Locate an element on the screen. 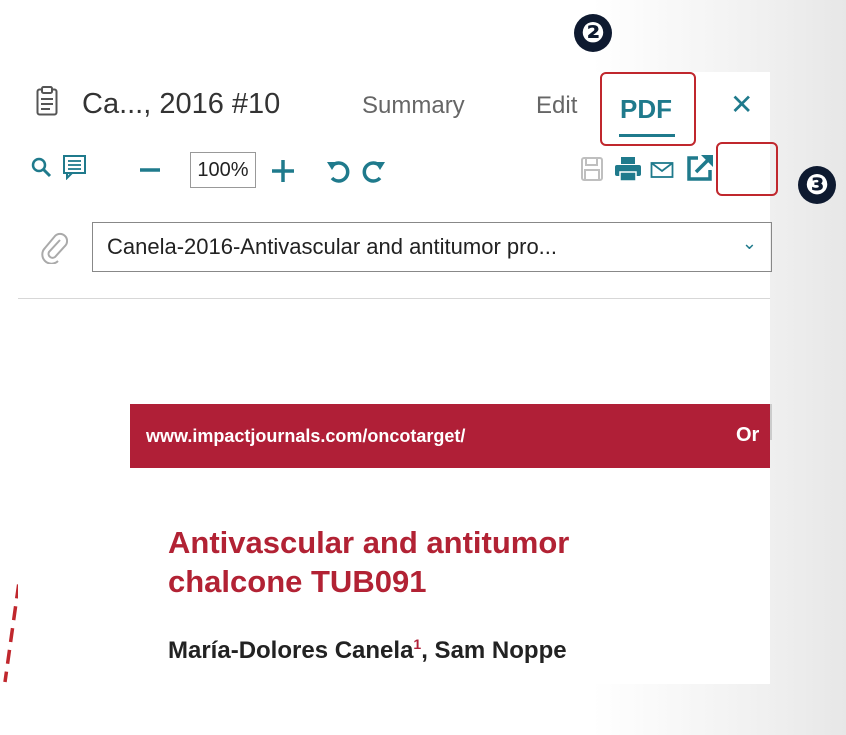 This screenshot has width=846, height=735. scrollbar is located at coordinates (771, 422).